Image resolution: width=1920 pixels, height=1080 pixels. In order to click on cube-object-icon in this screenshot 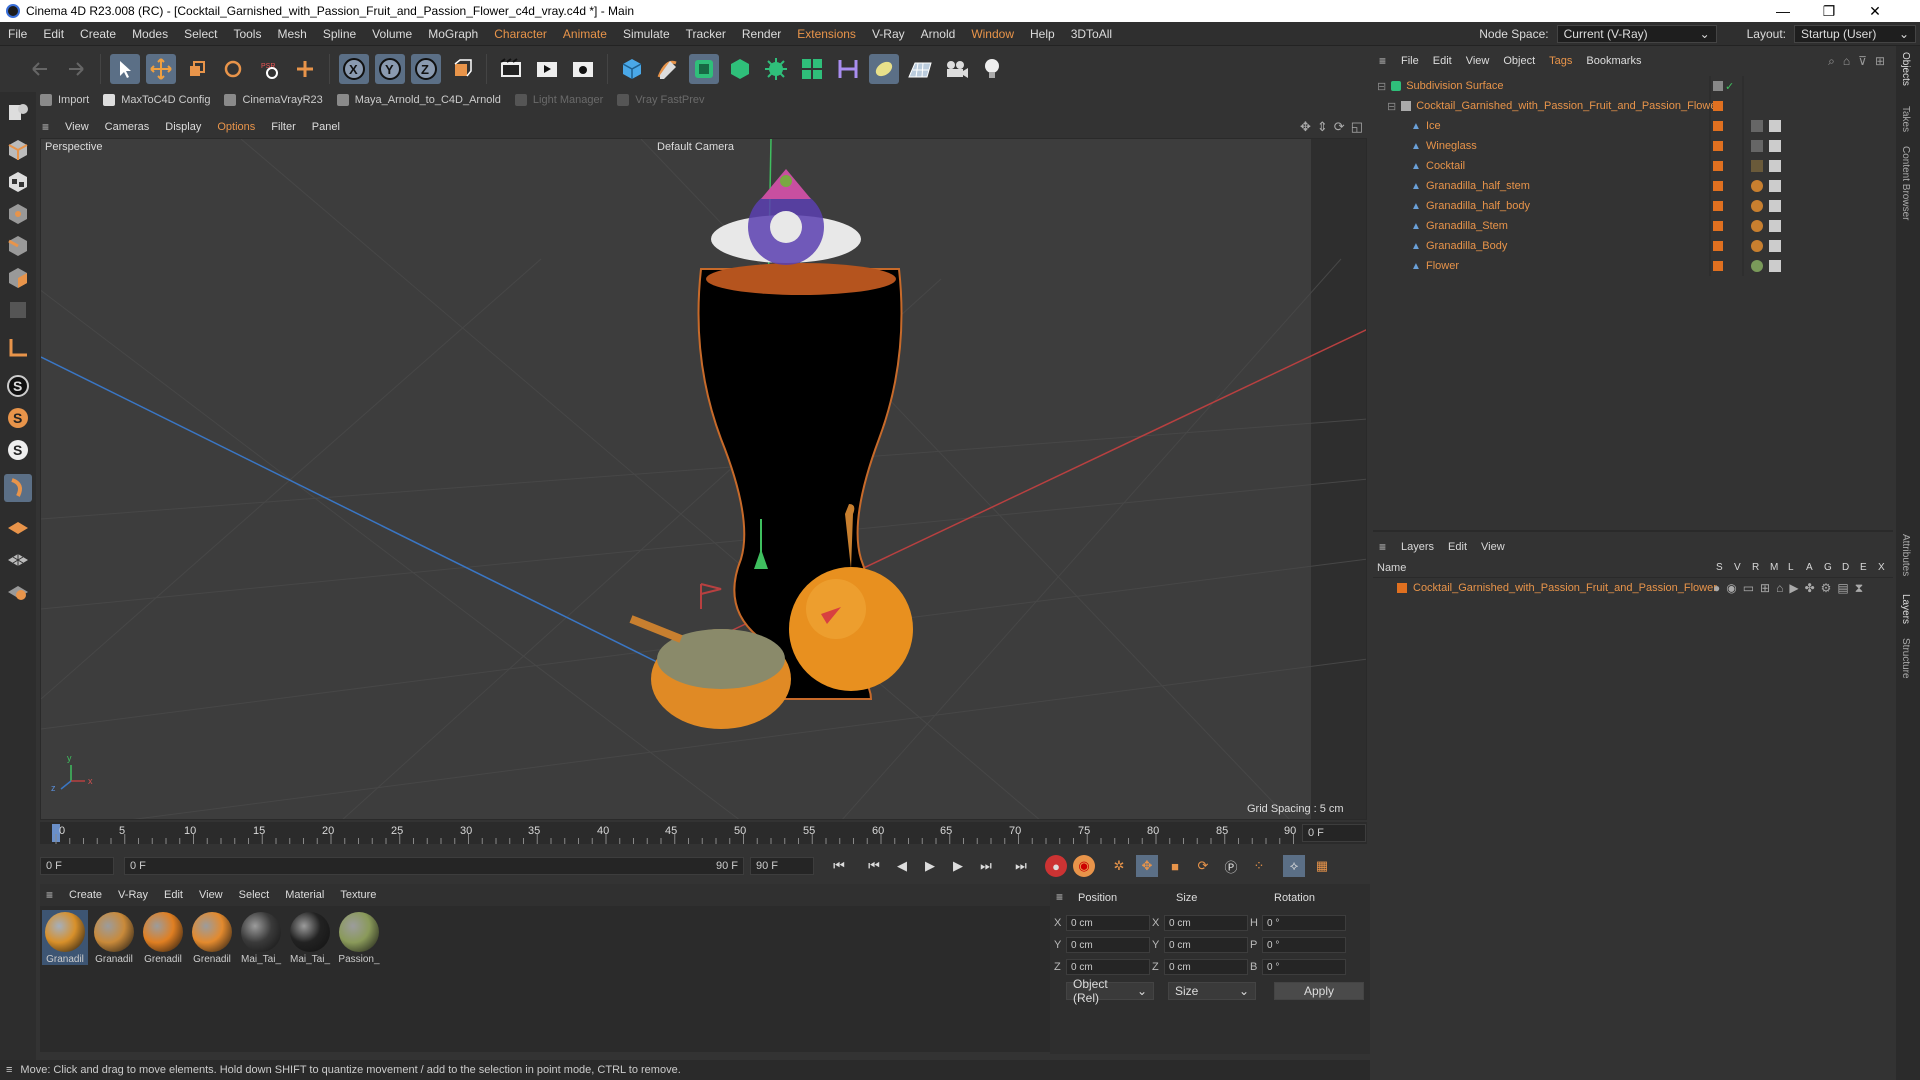, I will do `click(632, 69)`.